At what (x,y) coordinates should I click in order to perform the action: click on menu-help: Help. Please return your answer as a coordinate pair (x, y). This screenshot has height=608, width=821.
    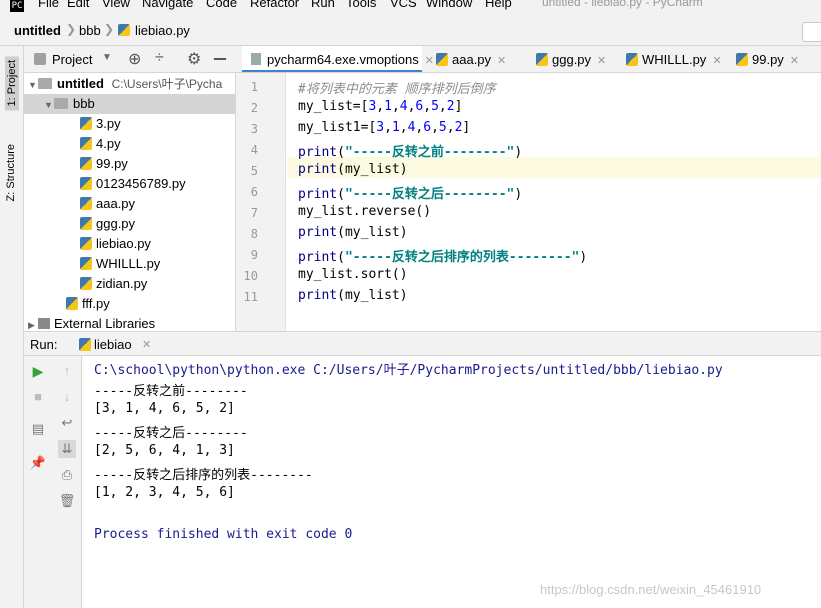
    Looking at the image, I should click on (498, 5).